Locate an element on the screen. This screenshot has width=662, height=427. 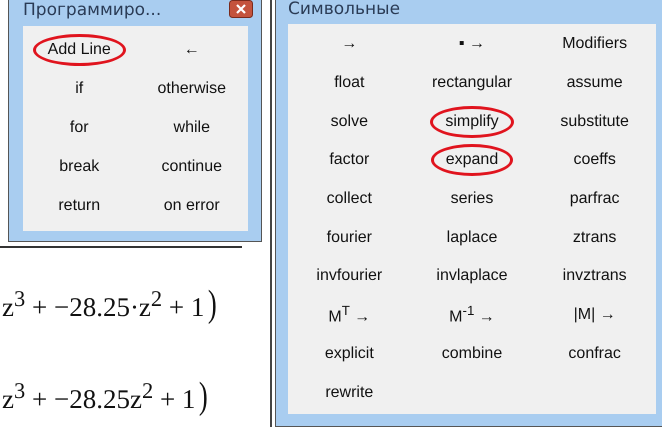
toolbar-button: fourier is located at coordinates (349, 238).